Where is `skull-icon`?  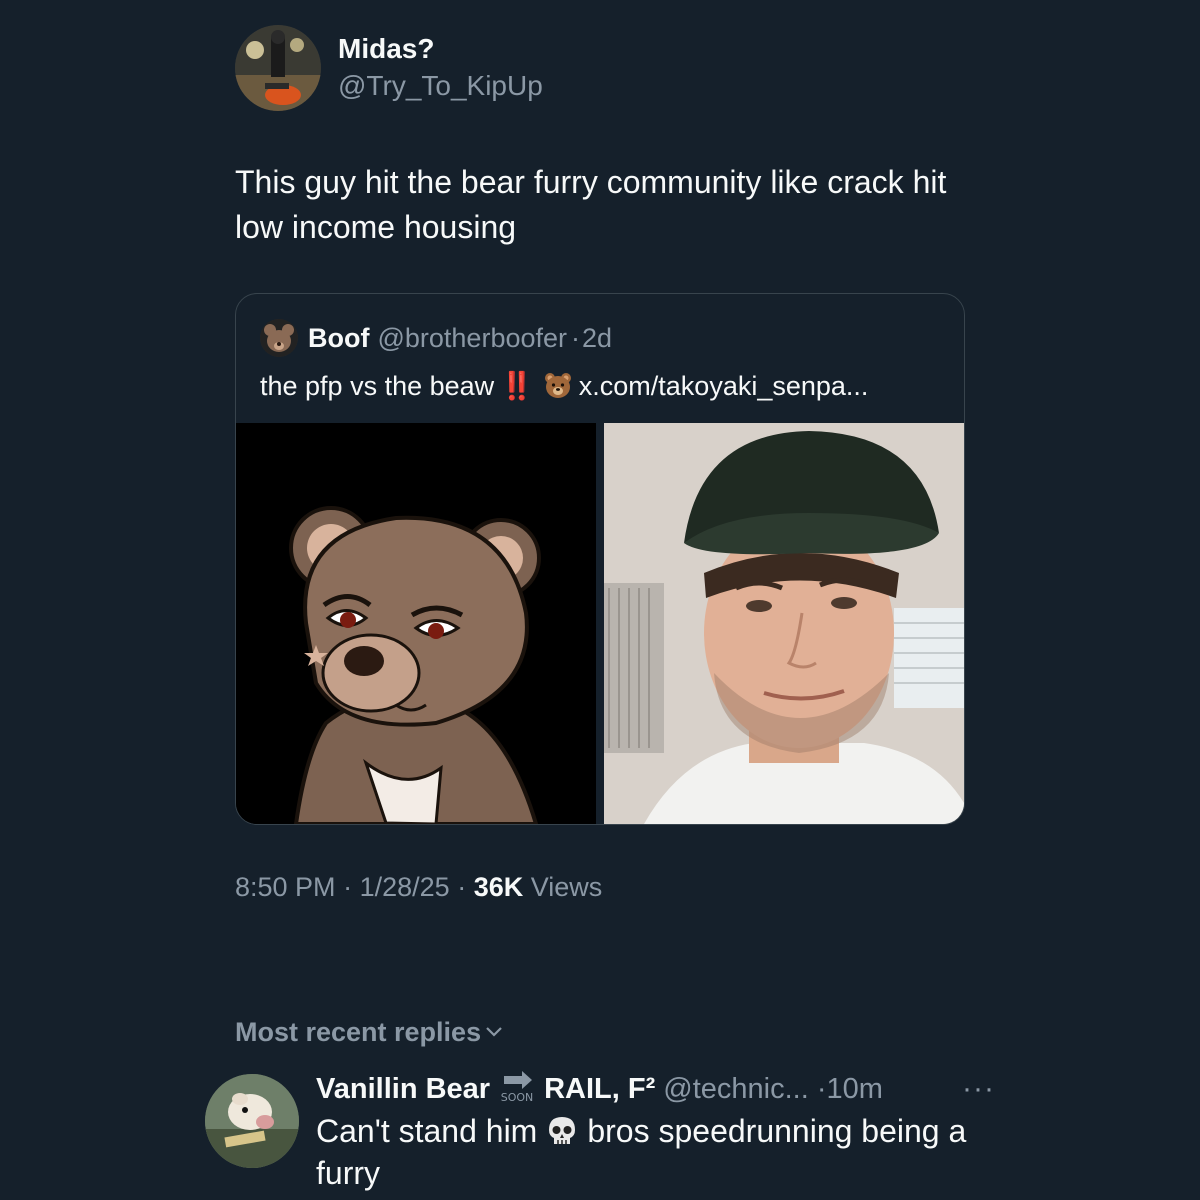
skull-icon is located at coordinates (562, 1131).